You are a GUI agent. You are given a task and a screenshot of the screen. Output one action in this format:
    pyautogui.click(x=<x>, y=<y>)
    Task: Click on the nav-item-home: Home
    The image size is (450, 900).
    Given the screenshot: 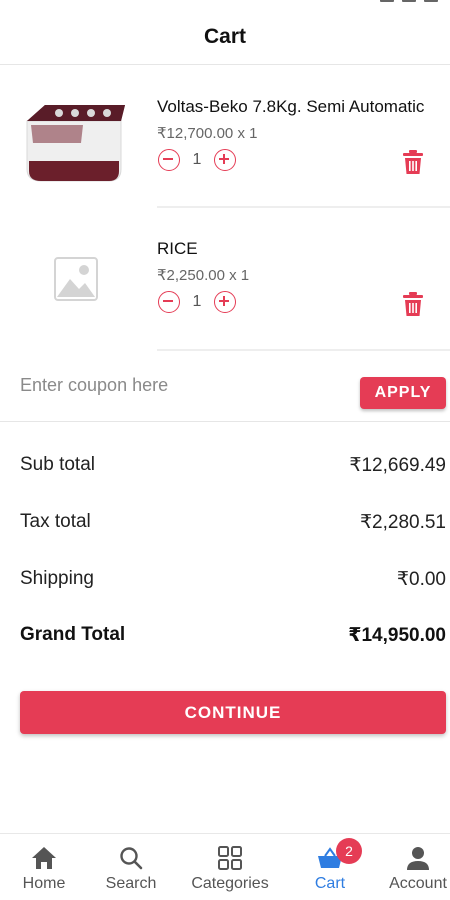 What is the action you would take?
    pyautogui.click(x=44, y=867)
    